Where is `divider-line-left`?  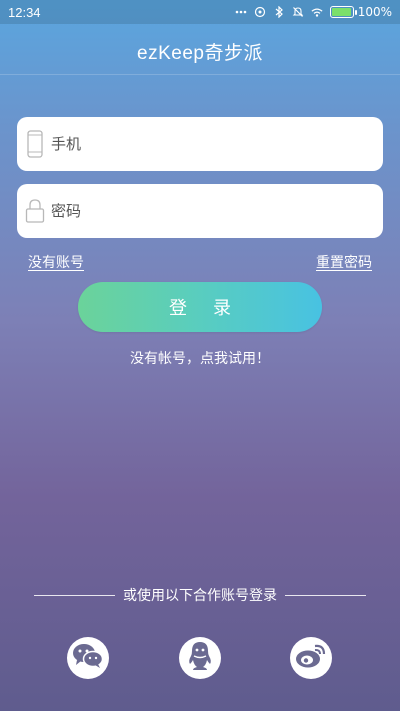 divider-line-left is located at coordinates (74, 595).